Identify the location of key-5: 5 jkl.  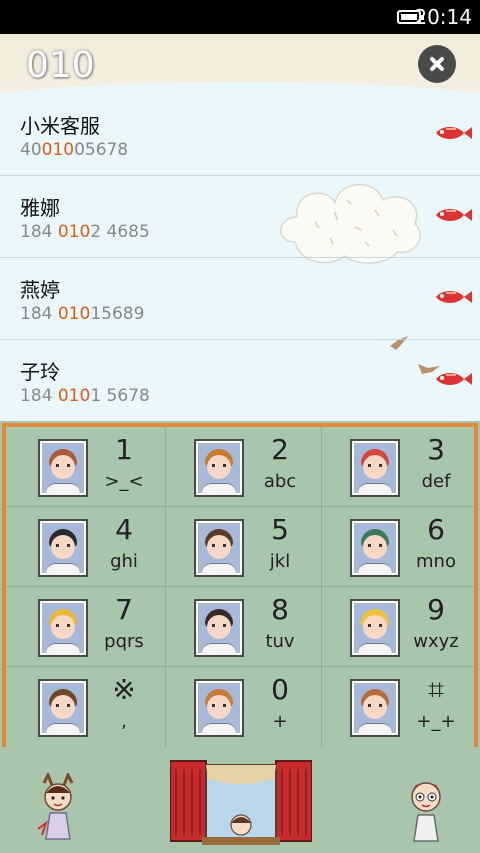
(242, 547).